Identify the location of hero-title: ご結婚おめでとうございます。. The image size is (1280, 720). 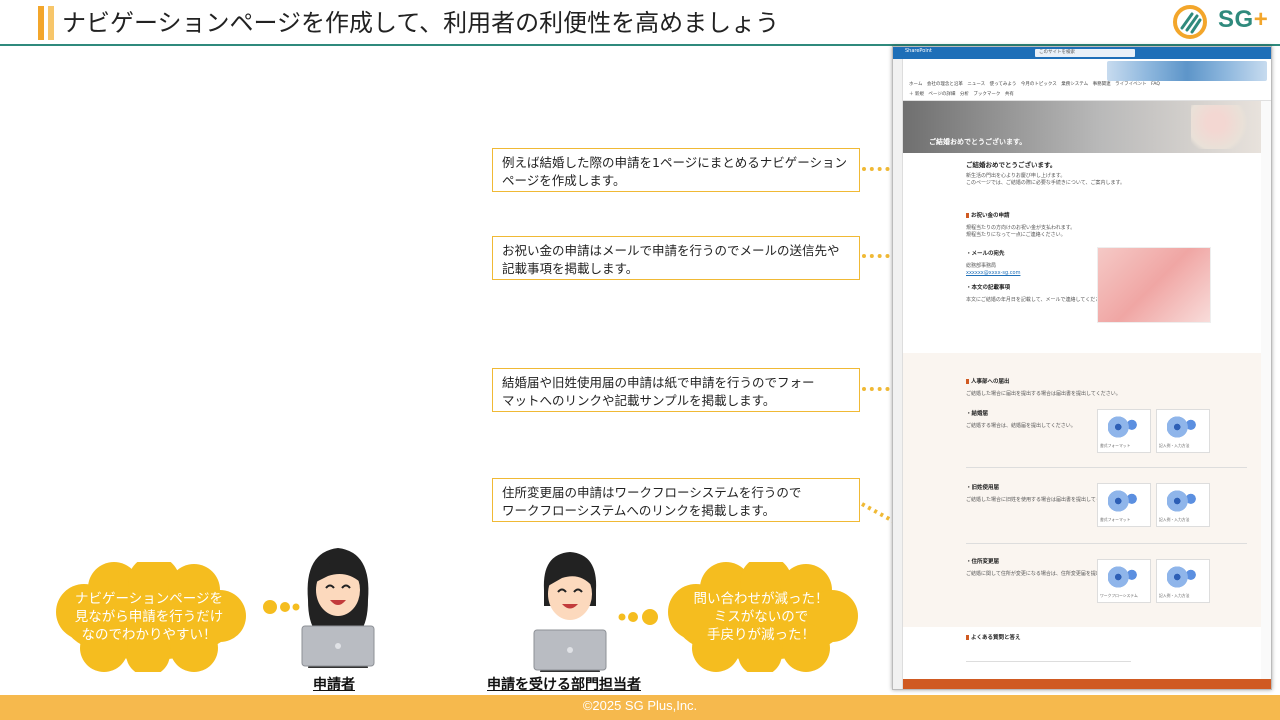
(978, 142).